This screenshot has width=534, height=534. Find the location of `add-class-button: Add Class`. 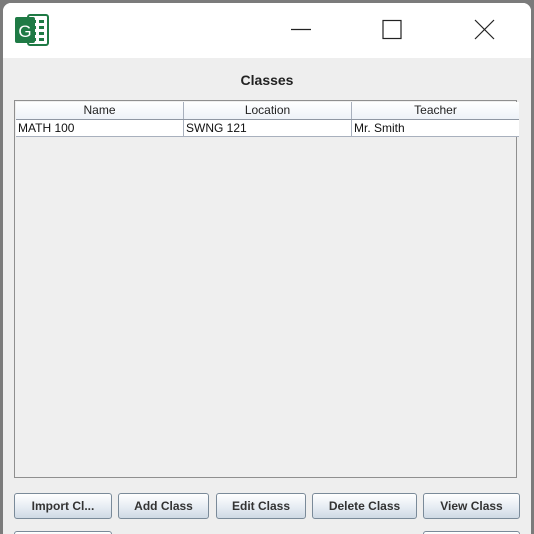

add-class-button: Add Class is located at coordinates (163, 506).